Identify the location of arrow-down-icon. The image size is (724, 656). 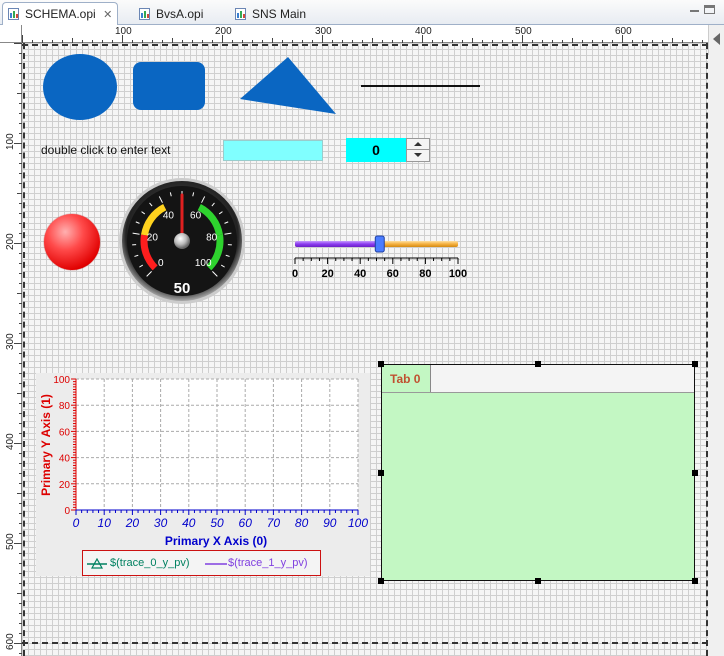
(418, 155).